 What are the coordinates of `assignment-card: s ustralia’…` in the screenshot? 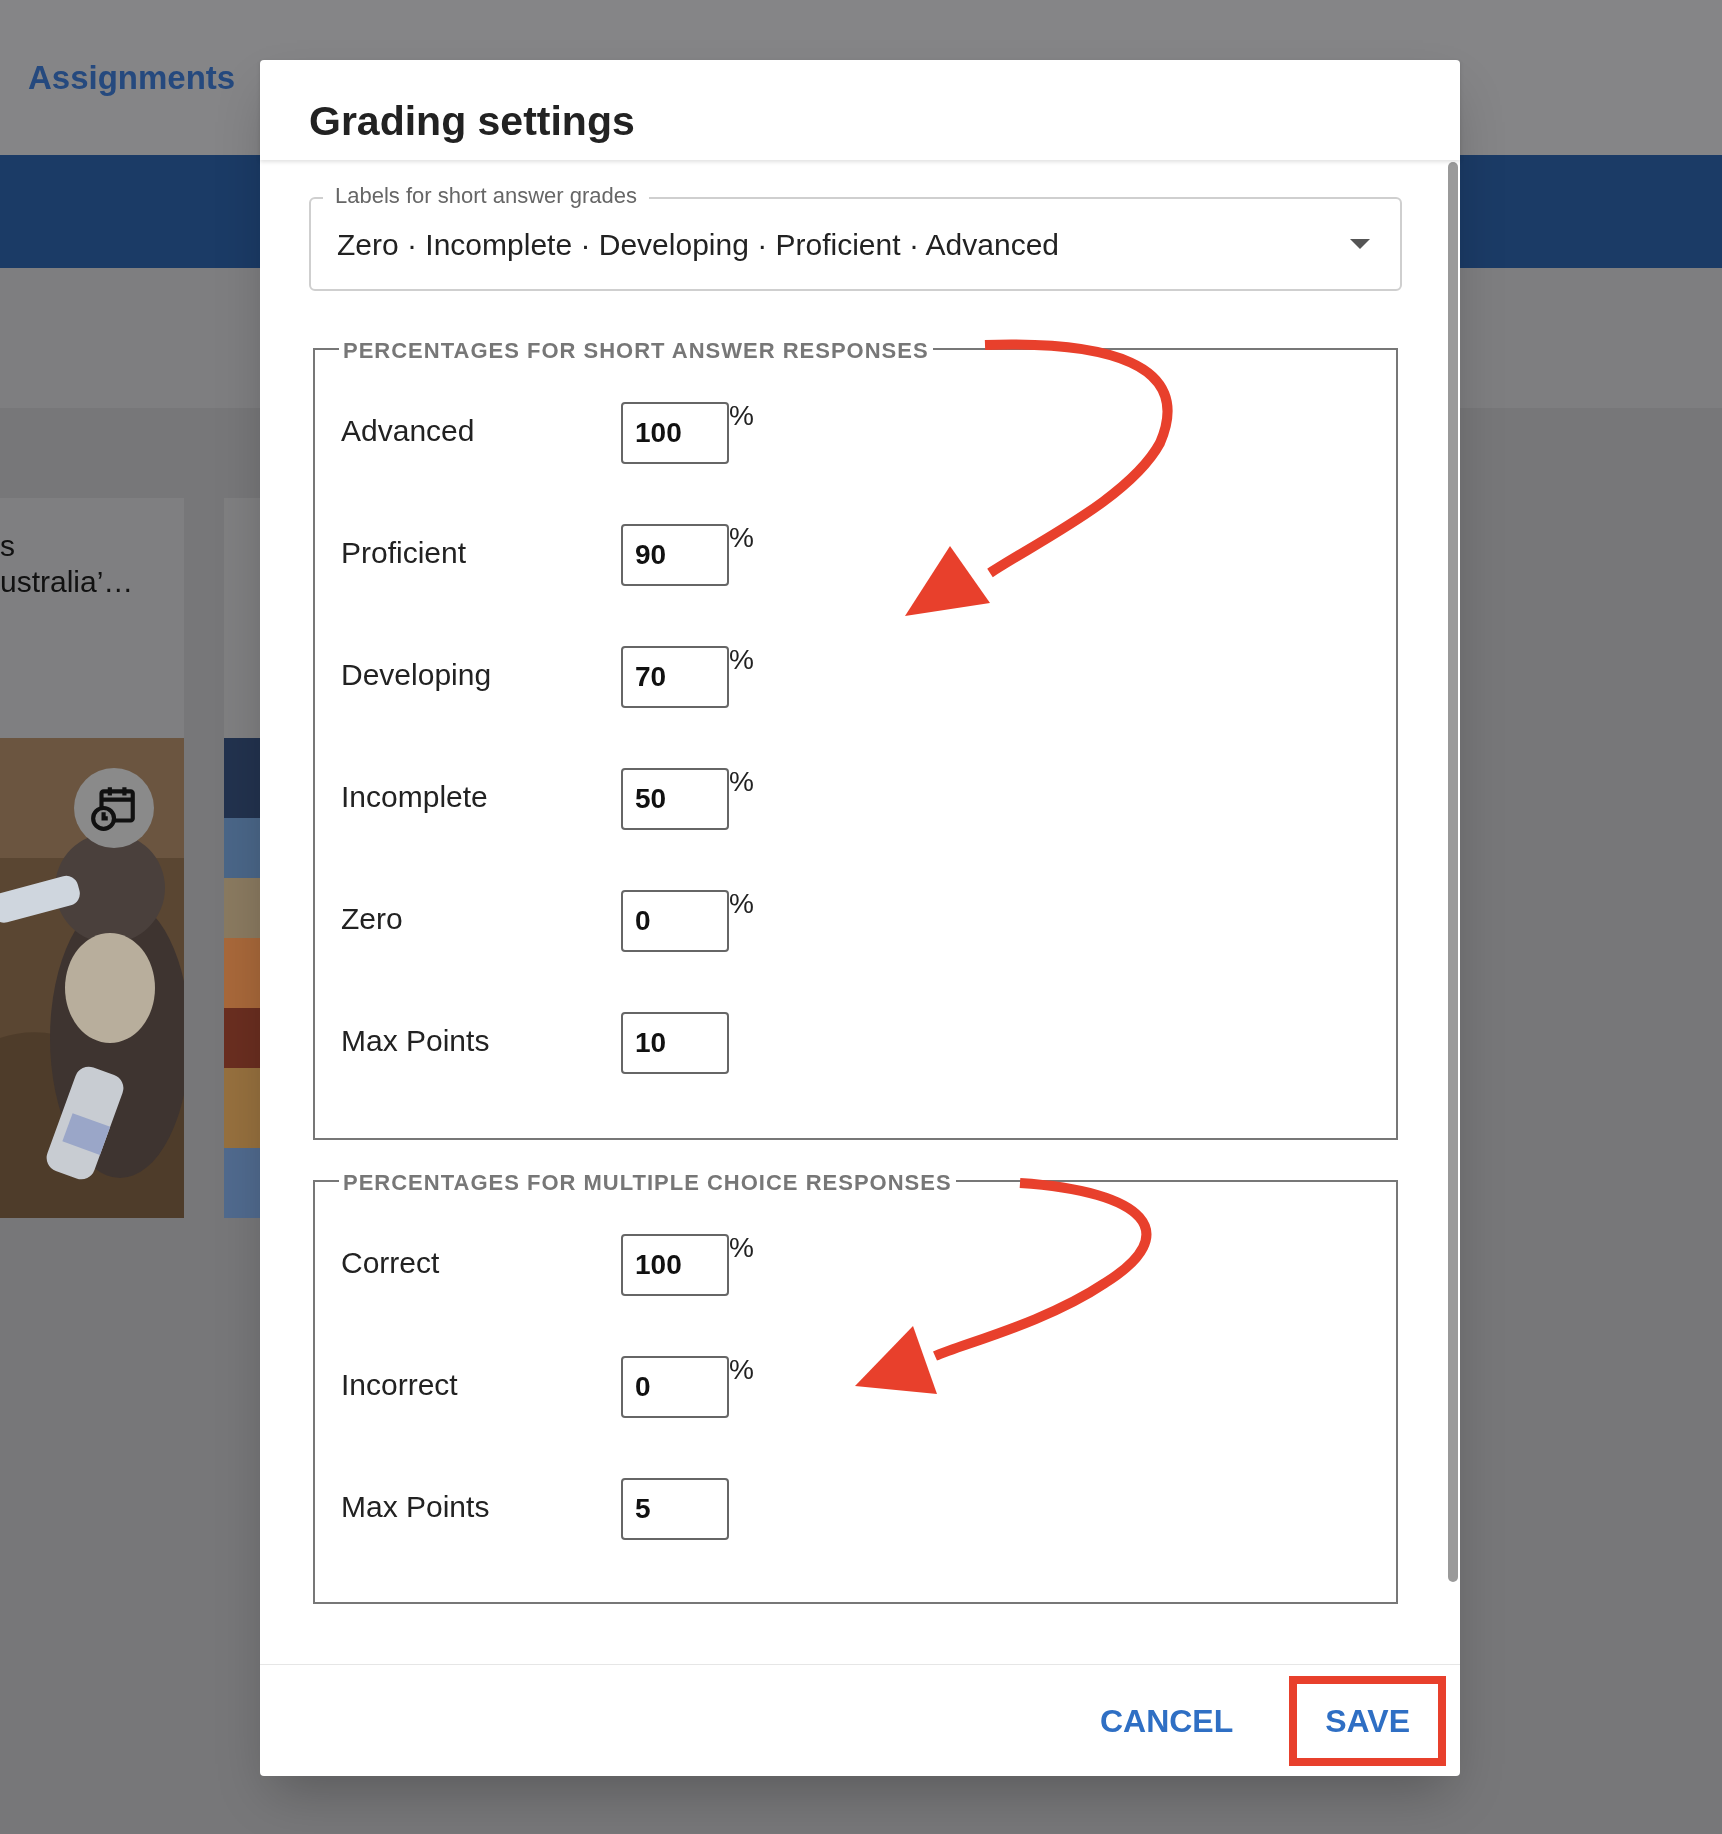 It's located at (92, 858).